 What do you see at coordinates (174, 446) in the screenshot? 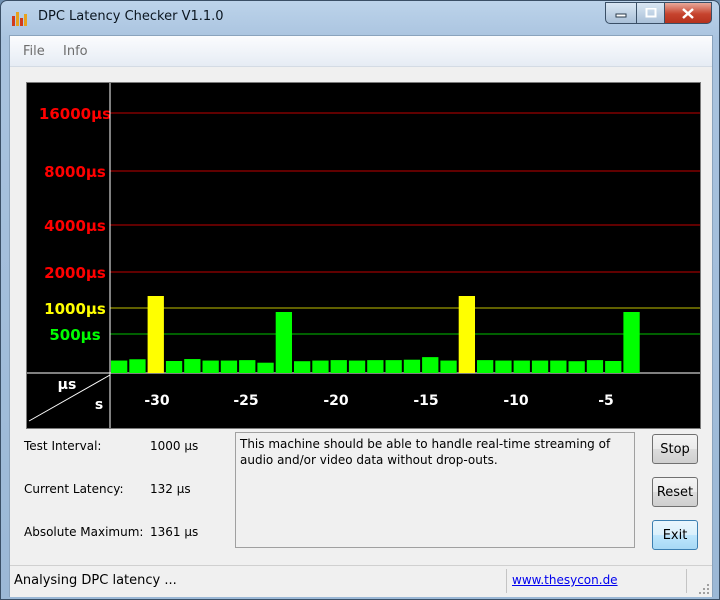
I see `test-interval-value: 1000 µs` at bounding box center [174, 446].